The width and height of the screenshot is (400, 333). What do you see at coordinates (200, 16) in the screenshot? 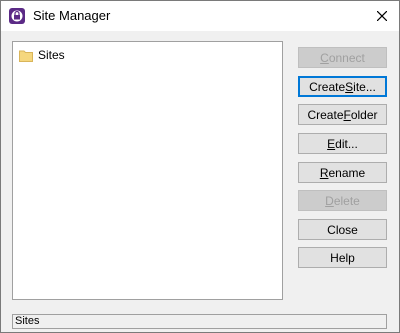
I see `title-bar: Site Manager` at bounding box center [200, 16].